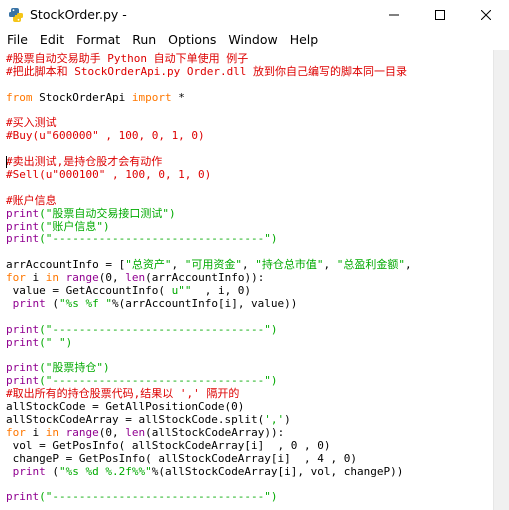 Image resolution: width=509 pixels, height=510 pixels. Describe the element at coordinates (123, 394) in the screenshot. I see `code-token-comment: #取出所有的持仓股票代码,结果以 ',' 隔开的` at that location.